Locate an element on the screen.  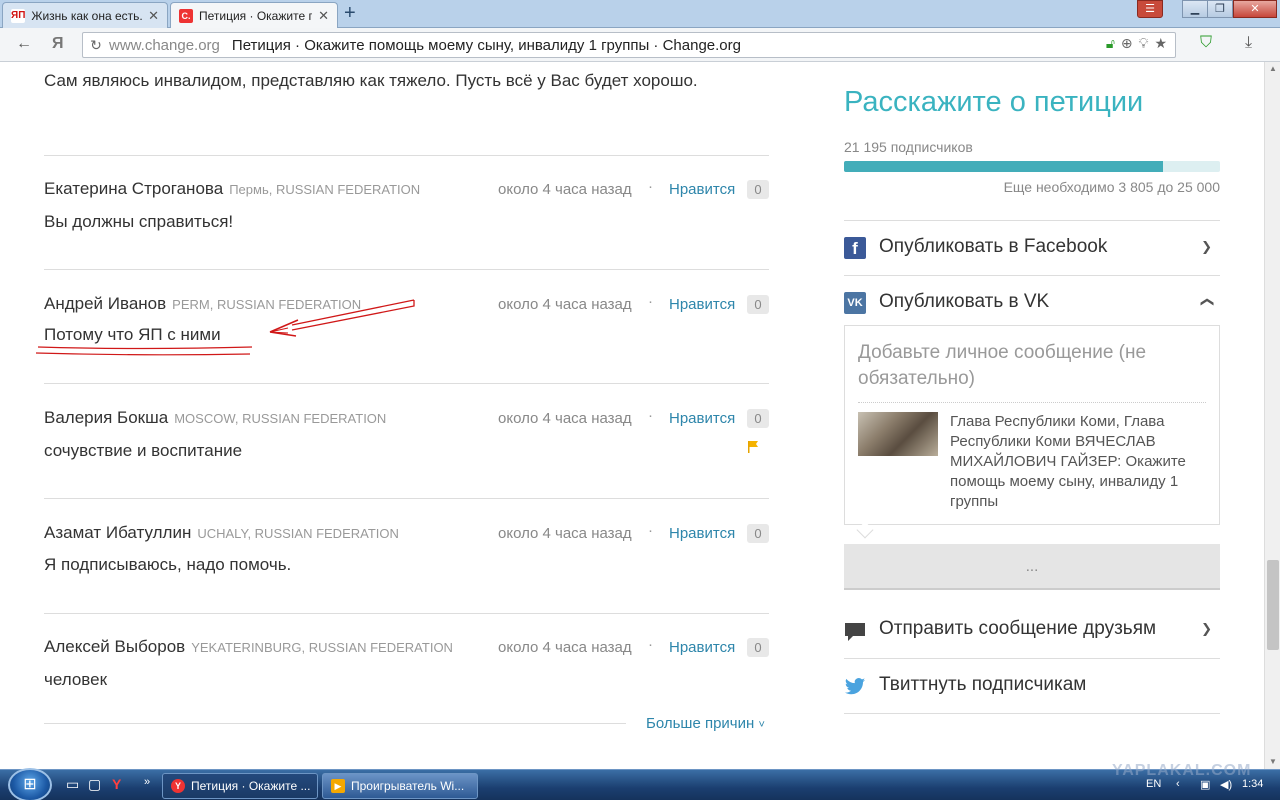
scroll-thumb is located at coordinates (1273, 605).